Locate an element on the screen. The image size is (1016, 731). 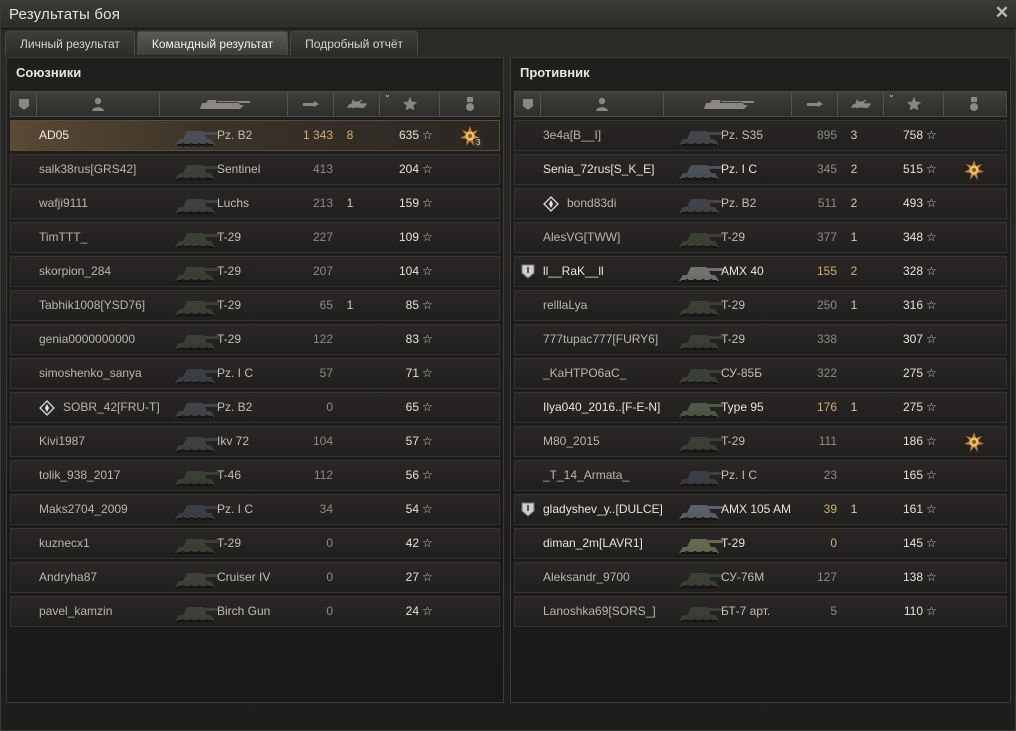
allies-player-row: SOBR_42[FRU-T] Pz. B2 0 65 ☆ is located at coordinates (255, 407).